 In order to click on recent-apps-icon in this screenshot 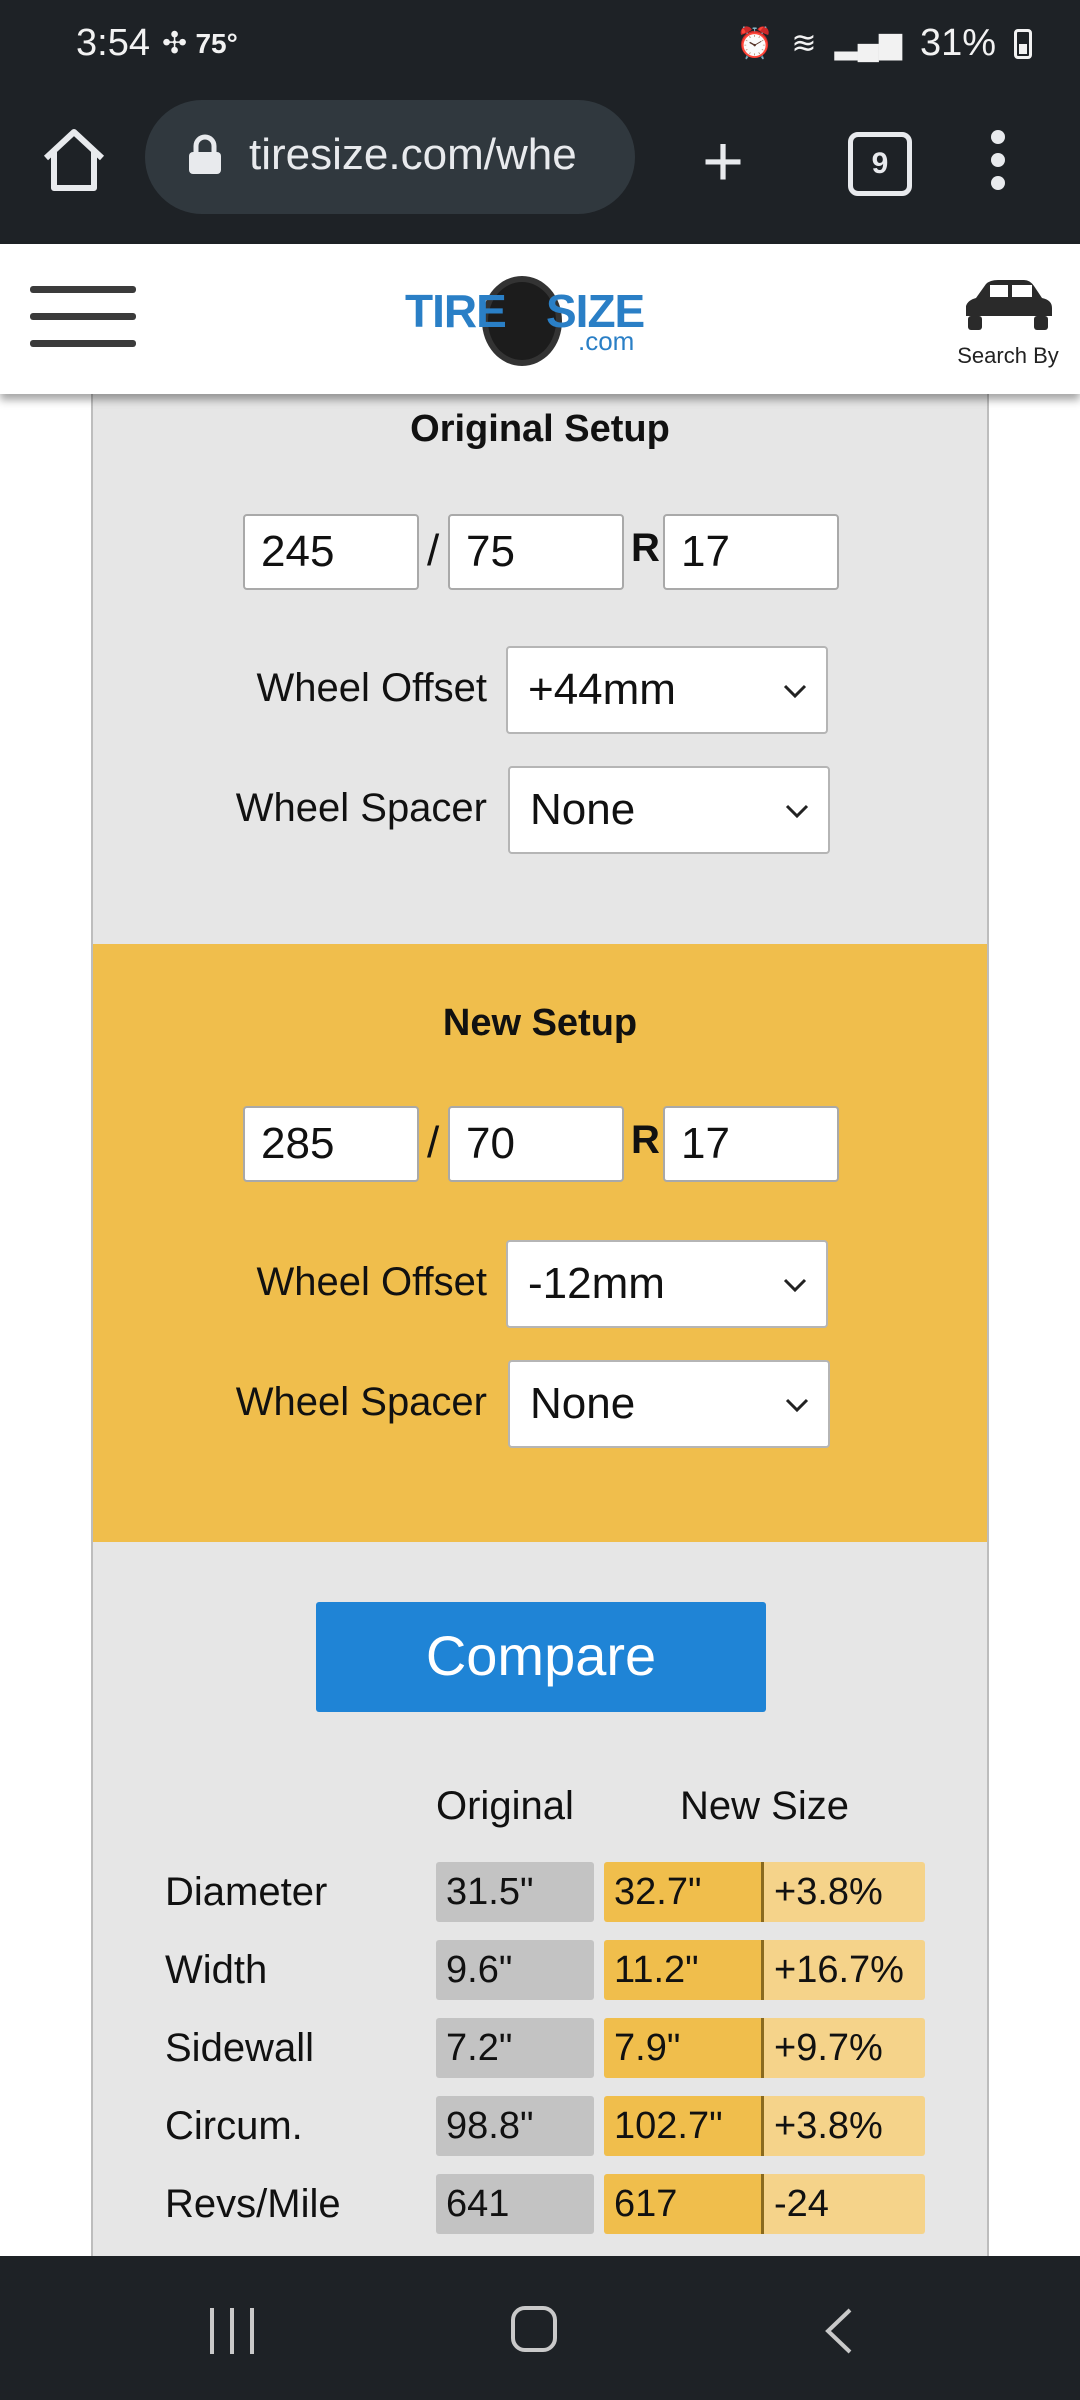, I will do `click(233, 2331)`.